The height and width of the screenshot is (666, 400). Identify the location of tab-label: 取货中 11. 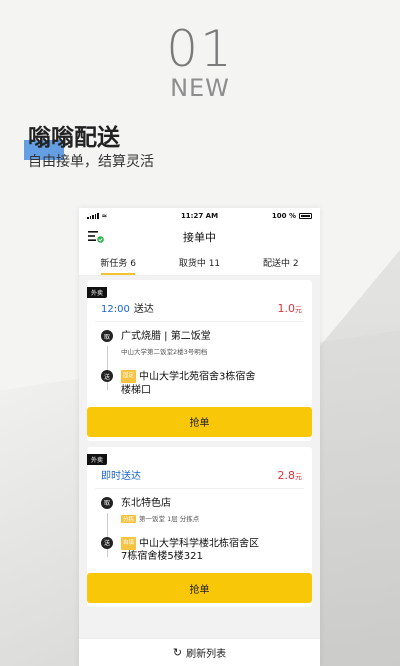
(199, 264).